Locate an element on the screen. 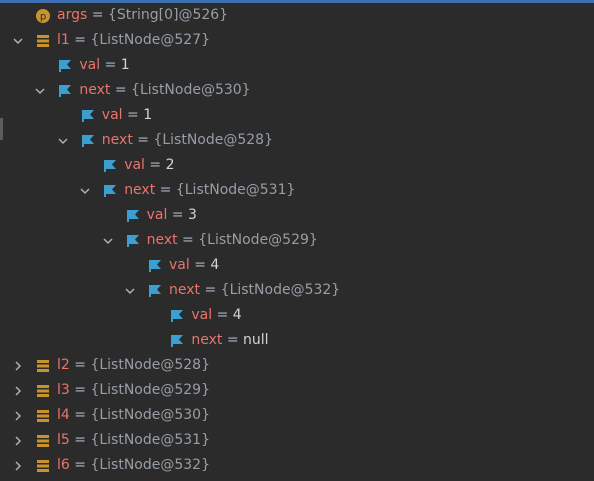 The width and height of the screenshot is (594, 481). variable-label: l5 = {ListNode@531} is located at coordinates (133, 440).